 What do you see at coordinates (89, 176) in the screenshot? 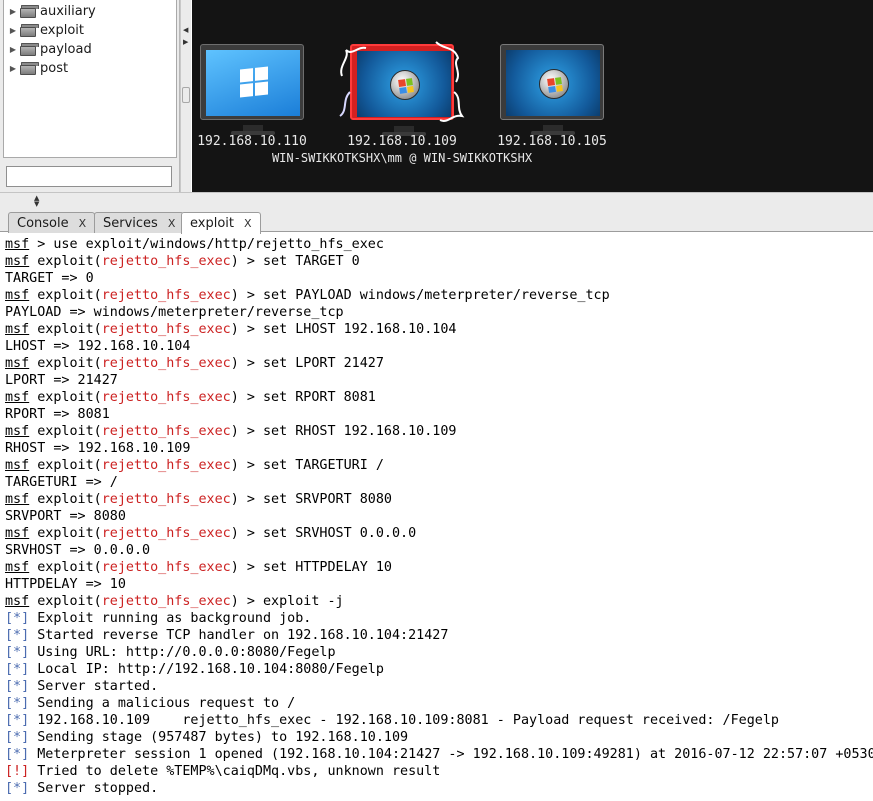
I see `module-search-input` at bounding box center [89, 176].